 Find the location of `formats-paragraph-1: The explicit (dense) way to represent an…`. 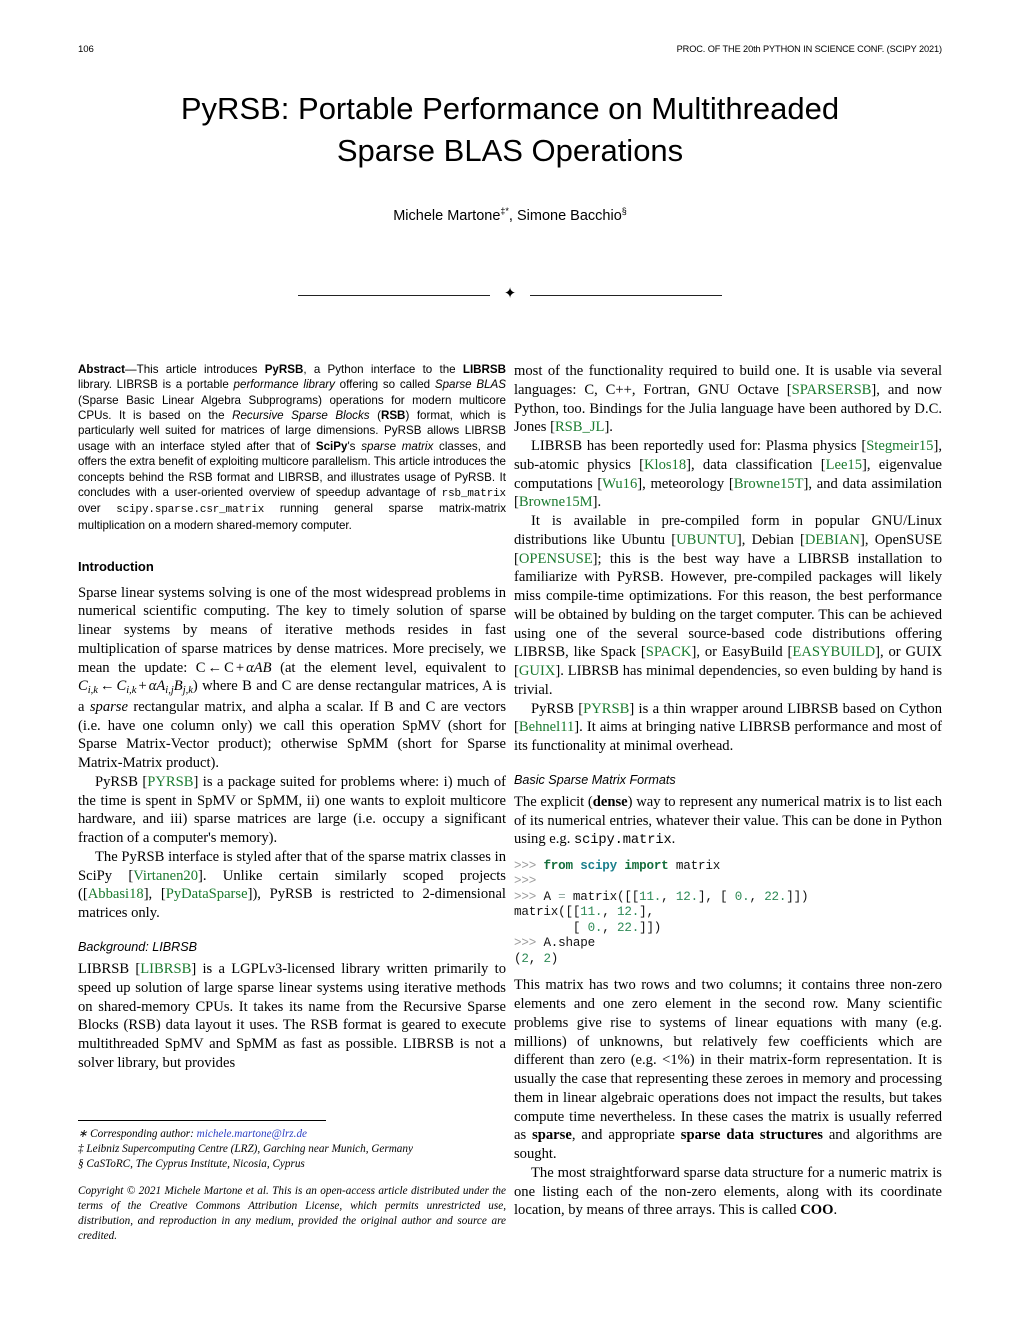

formats-paragraph-1: The explicit (dense) way to represent an… is located at coordinates (728, 821).